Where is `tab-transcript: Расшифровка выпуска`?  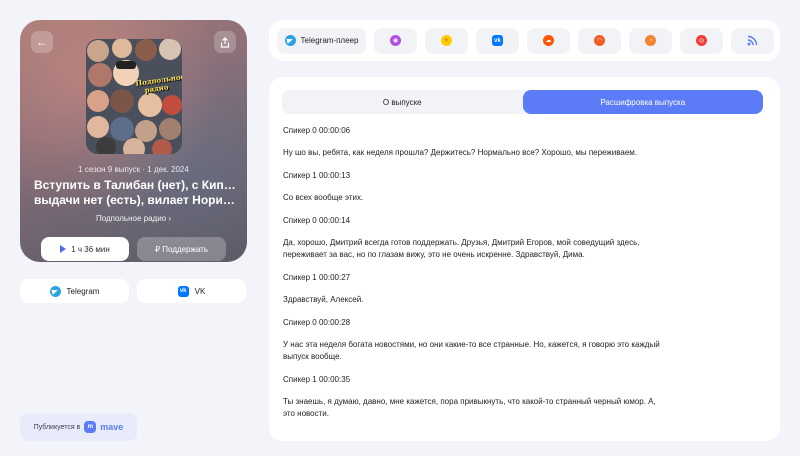 tab-transcript: Расшифровка выпуска is located at coordinates (642, 102).